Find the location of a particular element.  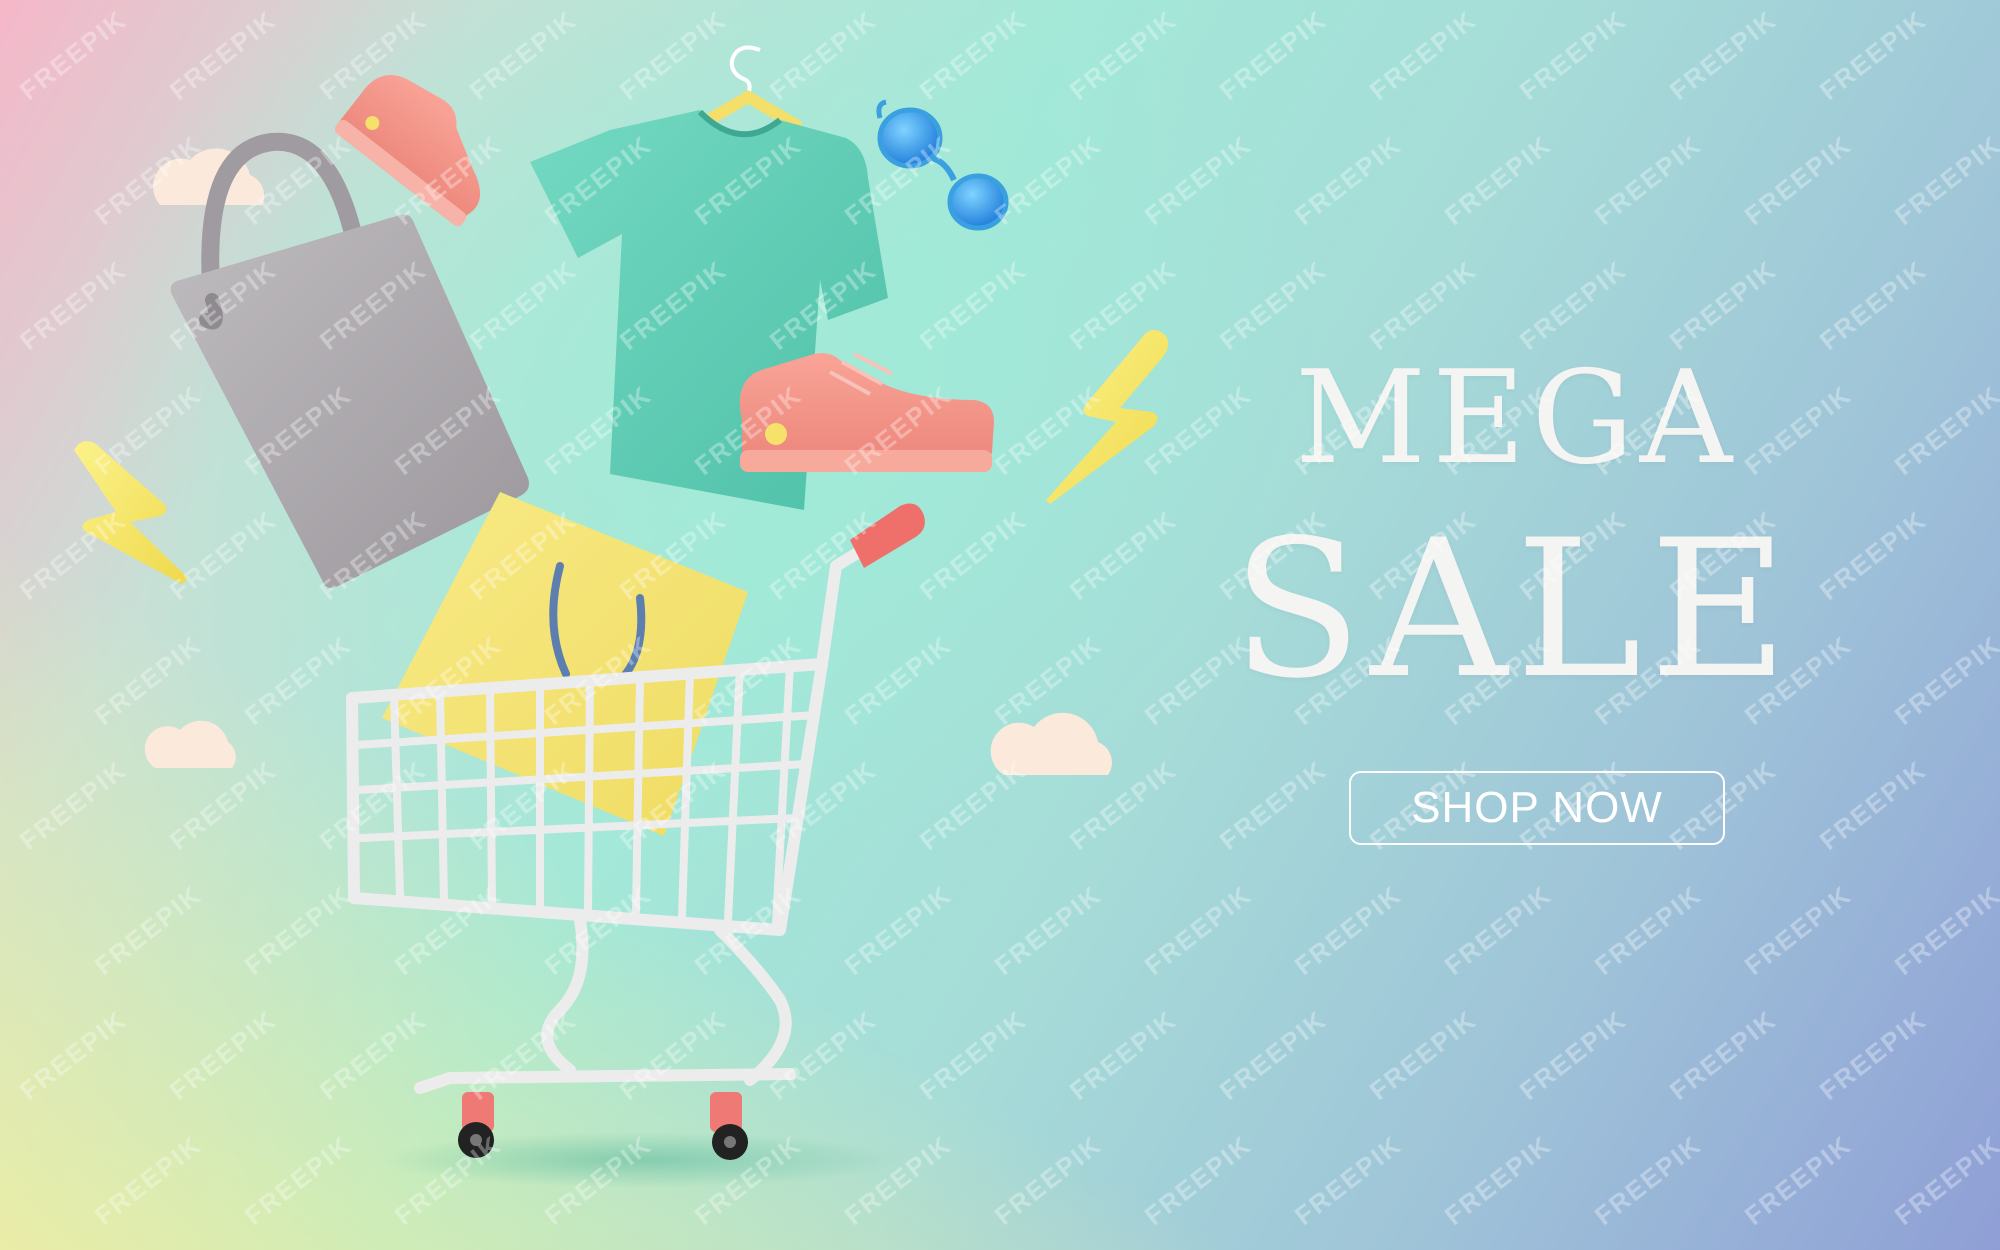

shop-now-button: SHOP NOW is located at coordinates (1537, 808).